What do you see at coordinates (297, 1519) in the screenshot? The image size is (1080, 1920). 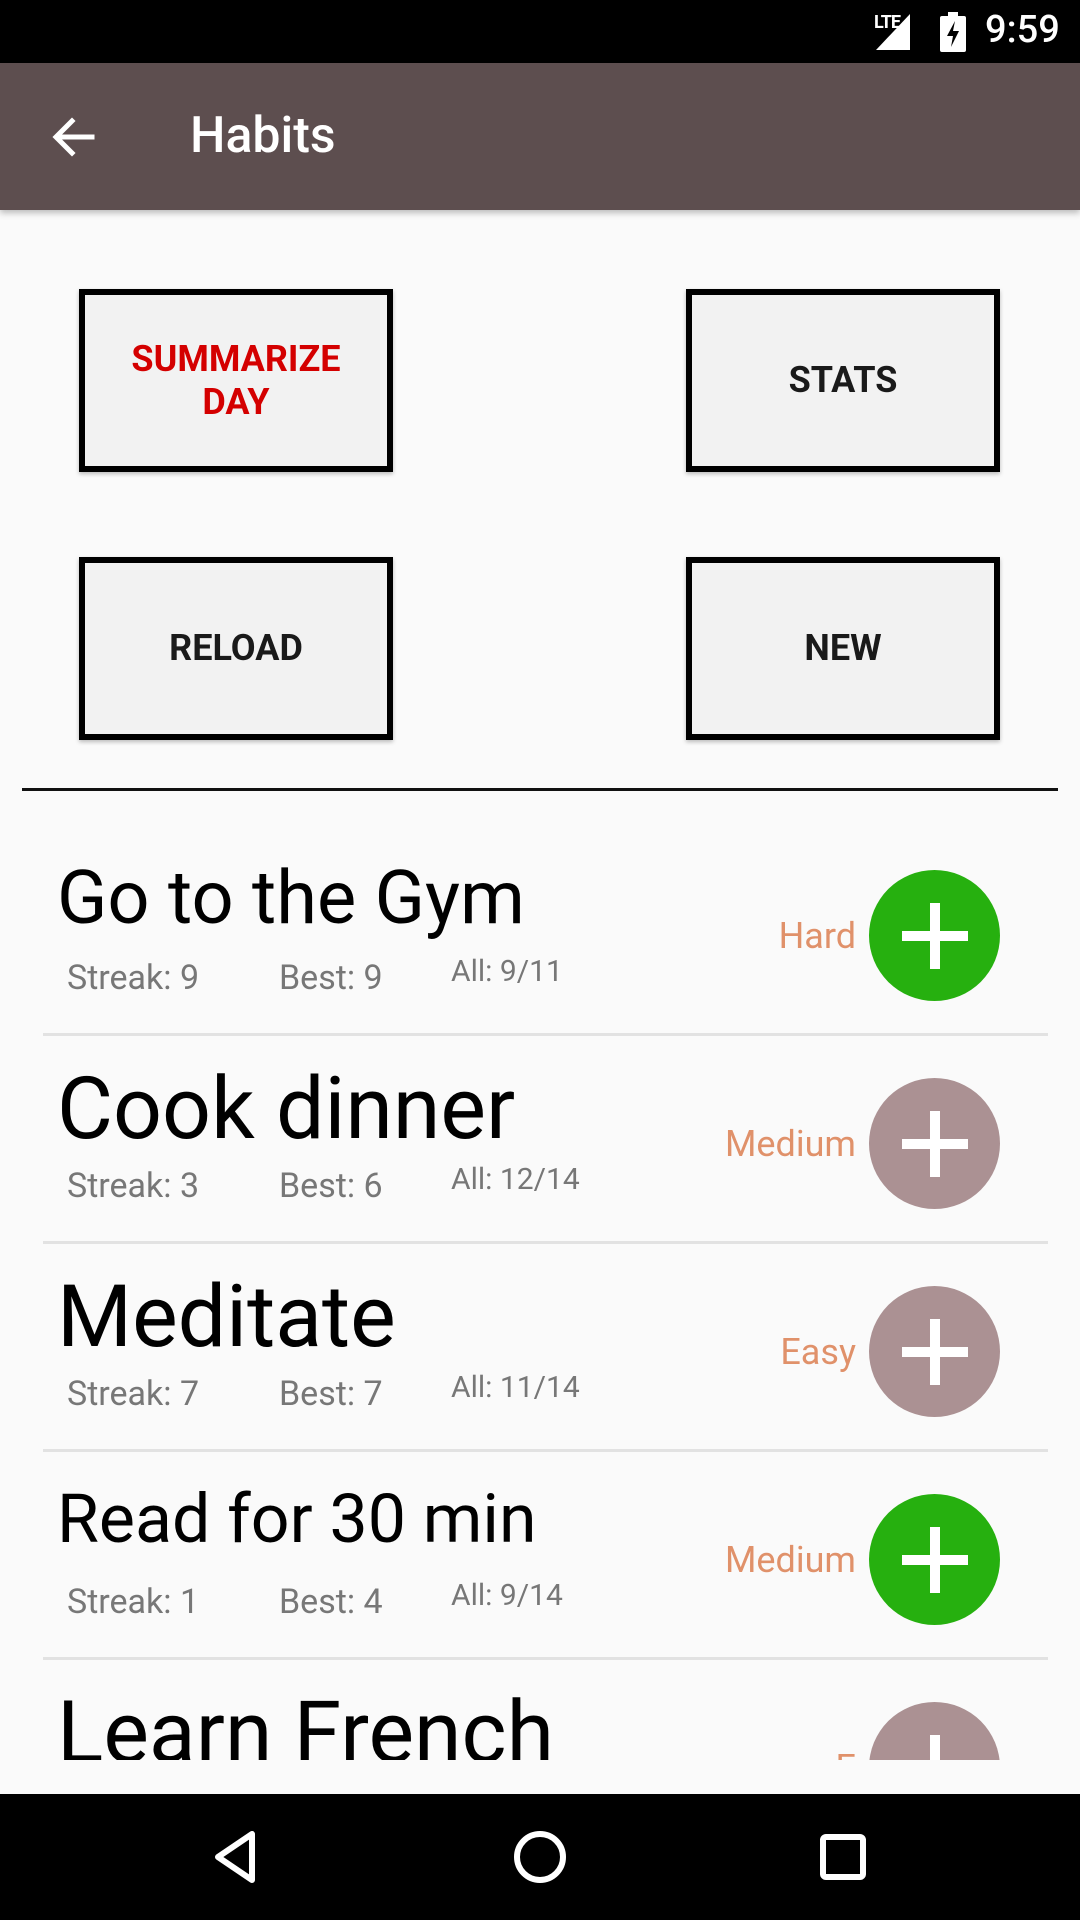 I see `habit-name: Read for 30 min` at bounding box center [297, 1519].